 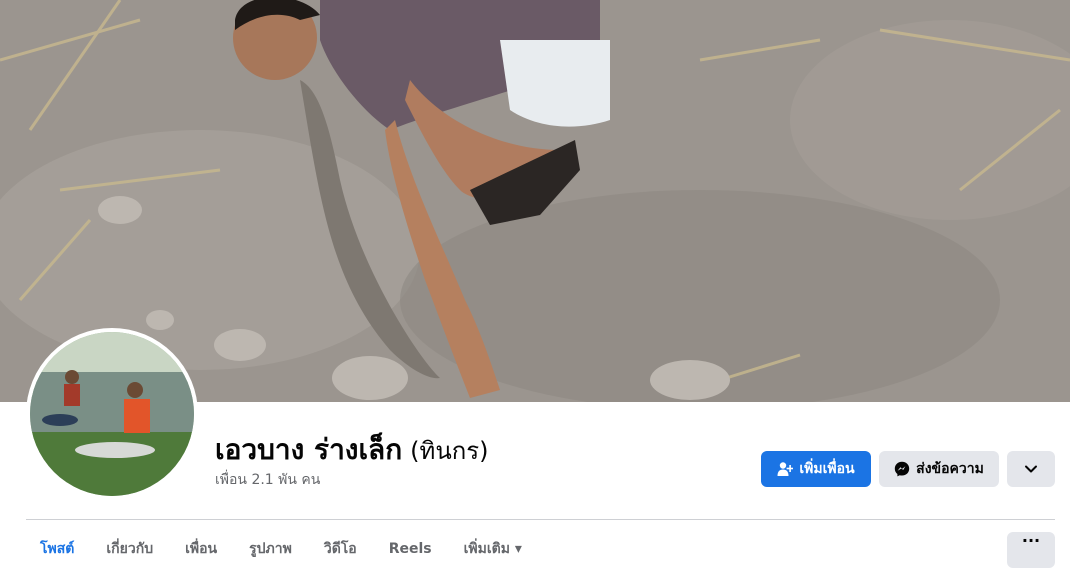 I want to click on profile-avatar, so click(x=112, y=414).